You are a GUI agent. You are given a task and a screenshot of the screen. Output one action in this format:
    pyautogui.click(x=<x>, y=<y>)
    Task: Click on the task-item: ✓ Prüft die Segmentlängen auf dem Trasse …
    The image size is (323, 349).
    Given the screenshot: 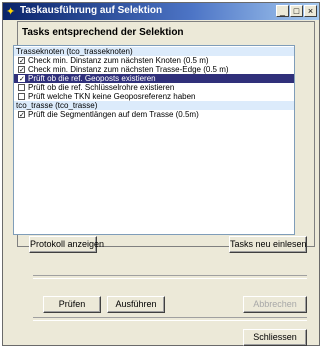 What is the action you would take?
    pyautogui.click(x=154, y=114)
    